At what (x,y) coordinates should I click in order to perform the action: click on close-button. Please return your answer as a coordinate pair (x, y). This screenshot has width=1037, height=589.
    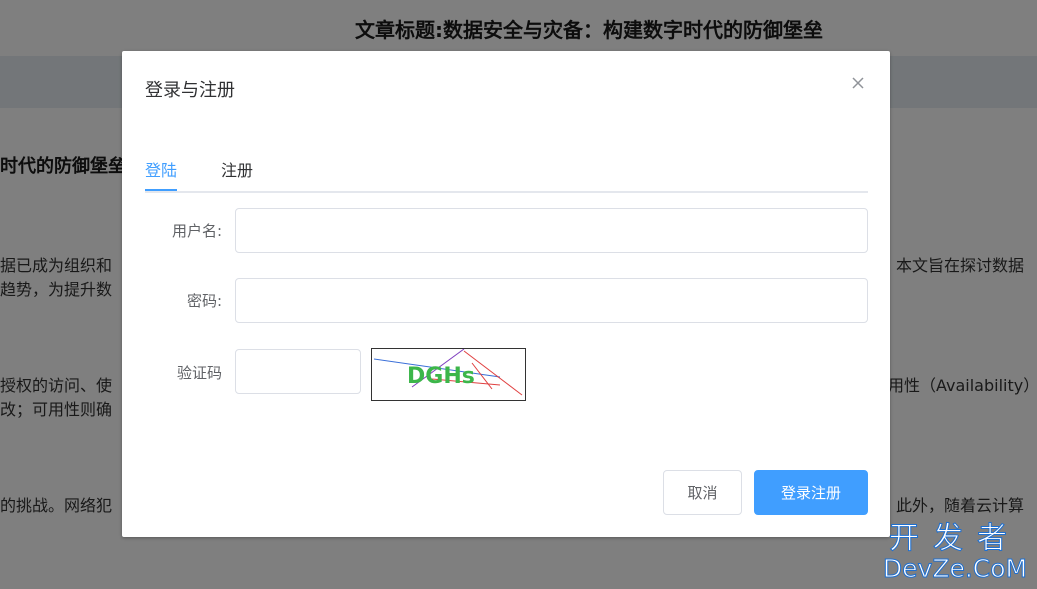
    Looking at the image, I should click on (858, 83).